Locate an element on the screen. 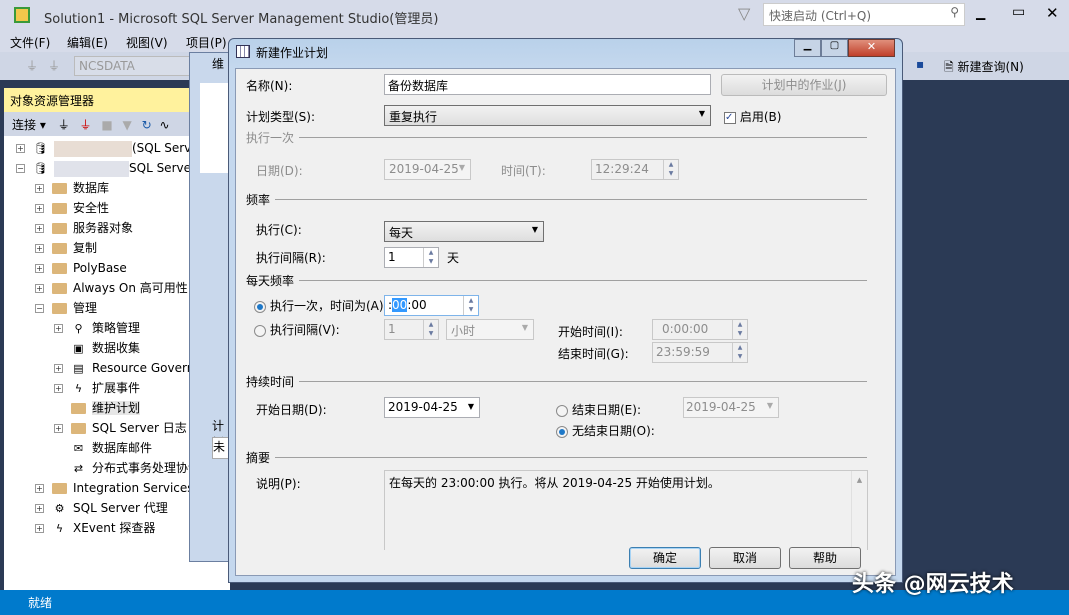 This screenshot has height=615, width=1069. end-date-radio: 结束日期(E): is located at coordinates (598, 409).